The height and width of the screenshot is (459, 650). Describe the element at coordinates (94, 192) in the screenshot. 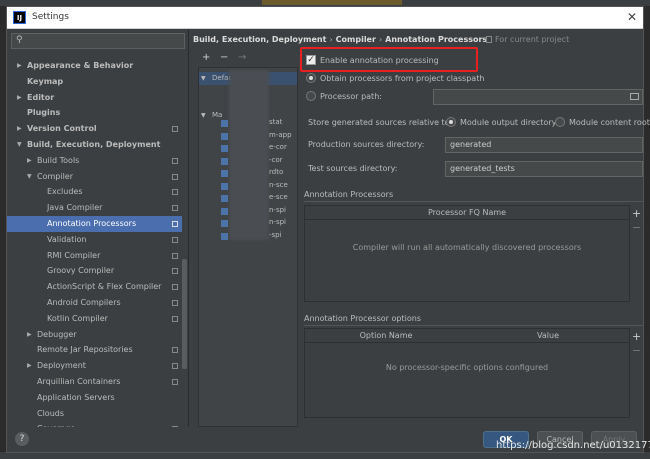

I see `sidebar-item: Excludes` at that location.